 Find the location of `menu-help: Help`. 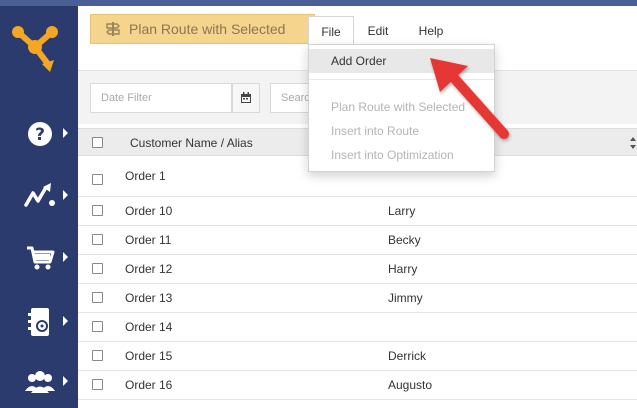

menu-help: Help is located at coordinates (431, 31).